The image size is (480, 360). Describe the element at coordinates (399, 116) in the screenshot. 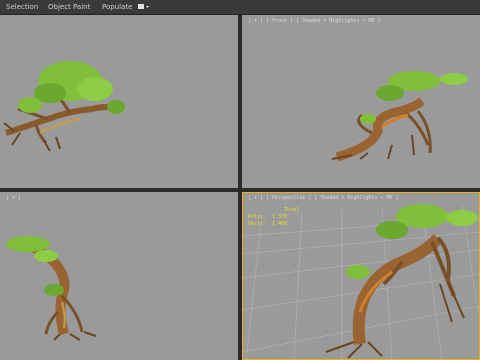

I see `tree-model-front` at that location.